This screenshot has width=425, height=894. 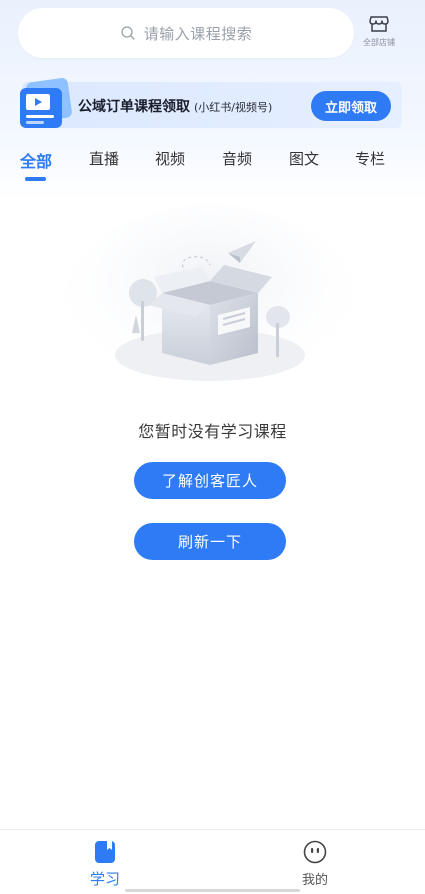 What do you see at coordinates (134, 107) in the screenshot?
I see `banner-title: 公域订单课程领取` at bounding box center [134, 107].